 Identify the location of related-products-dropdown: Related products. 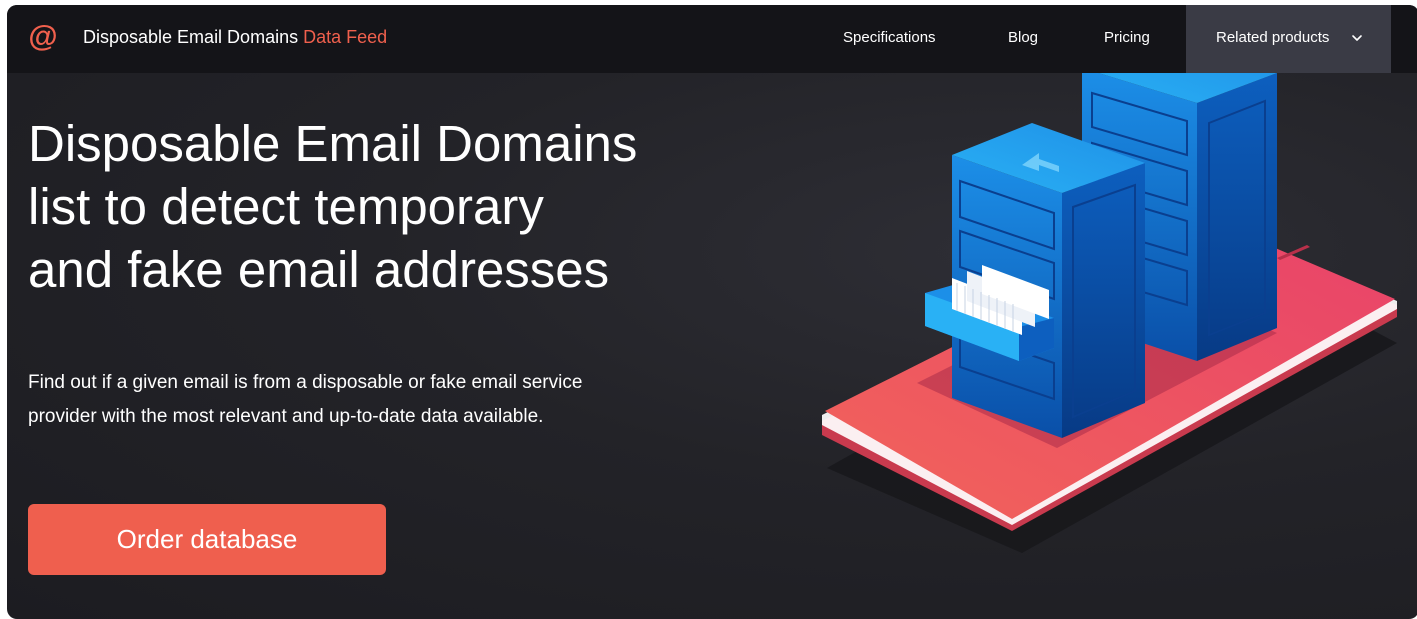
(1288, 39).